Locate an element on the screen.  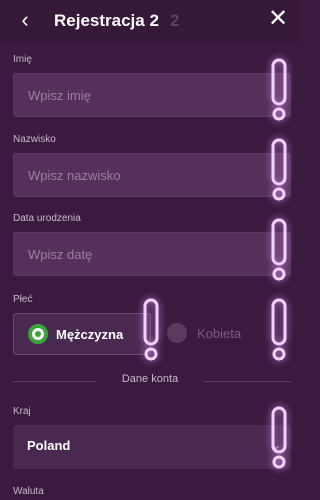
page-title: Rejestracja 2 is located at coordinates (106, 20).